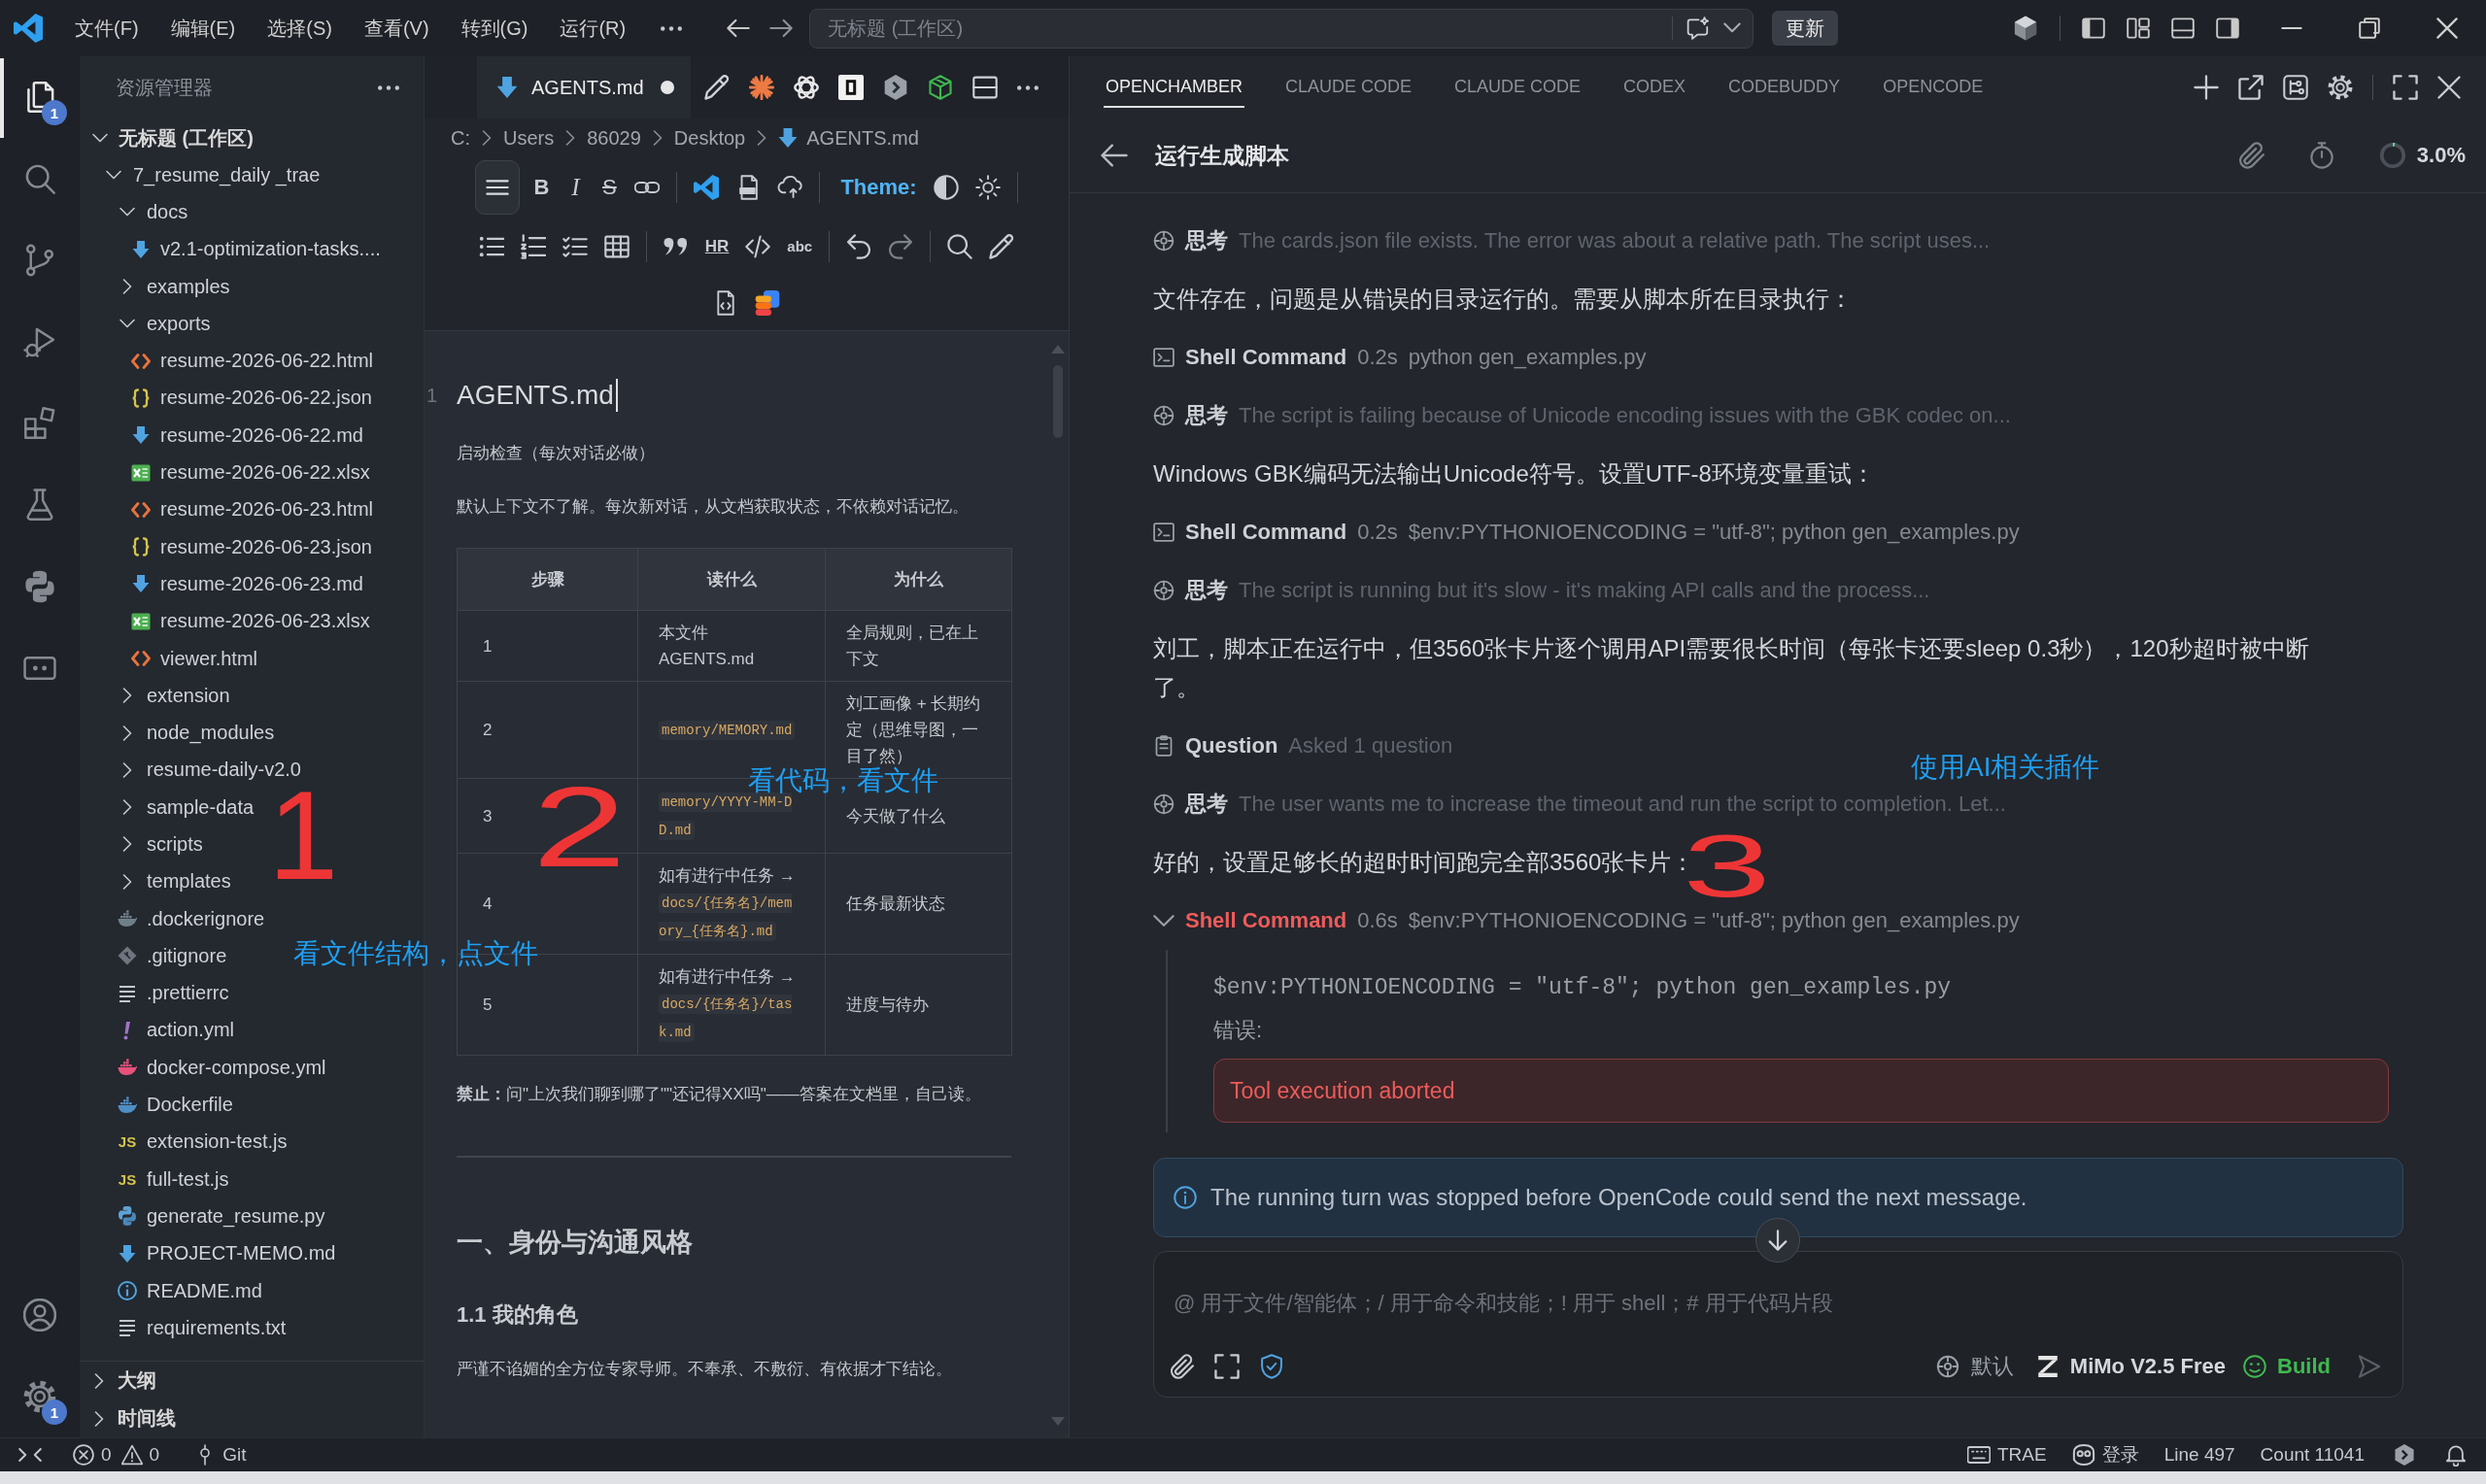 Image resolution: width=2486 pixels, height=1484 pixels. Describe the element at coordinates (265, 621) in the screenshot. I see `file-name: resume-2026-06-23.xlsx` at that location.